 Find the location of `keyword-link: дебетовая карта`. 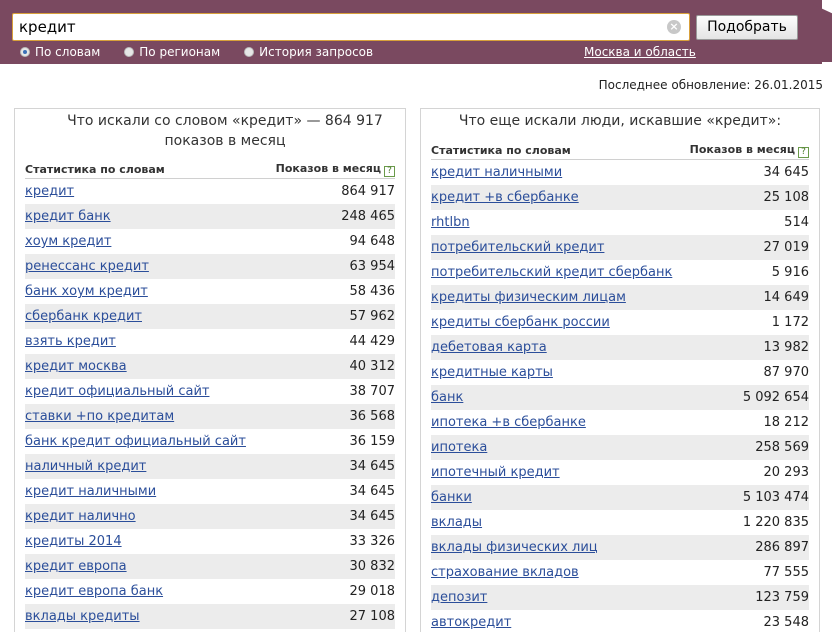

keyword-link: дебетовая карта is located at coordinates (489, 347).